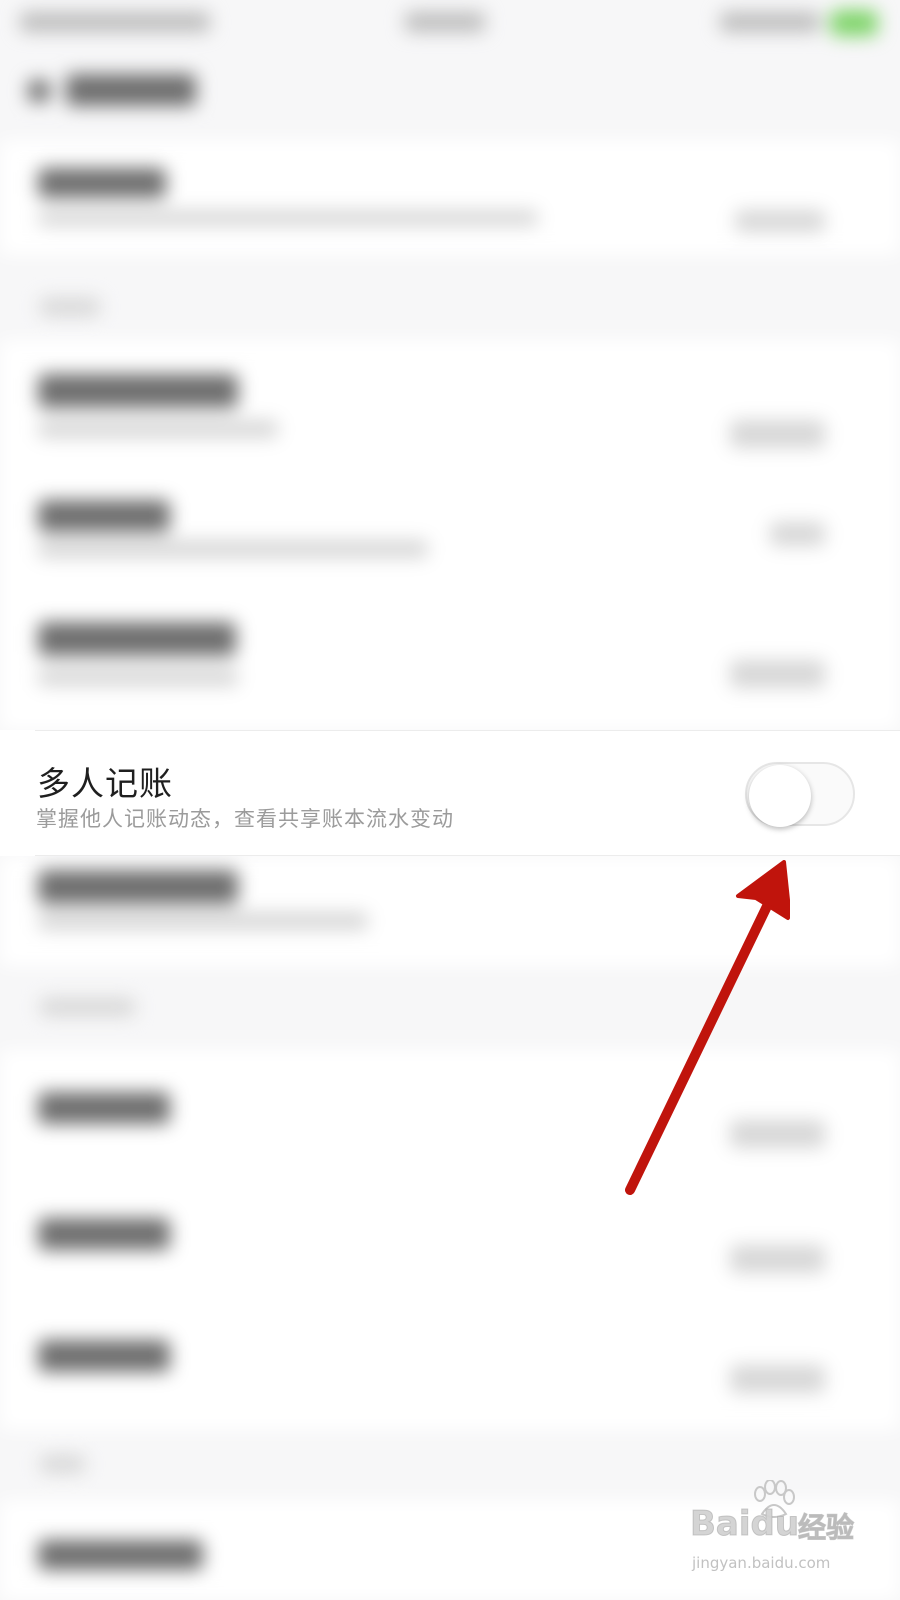  I want to click on back-icon, so click(39, 91).